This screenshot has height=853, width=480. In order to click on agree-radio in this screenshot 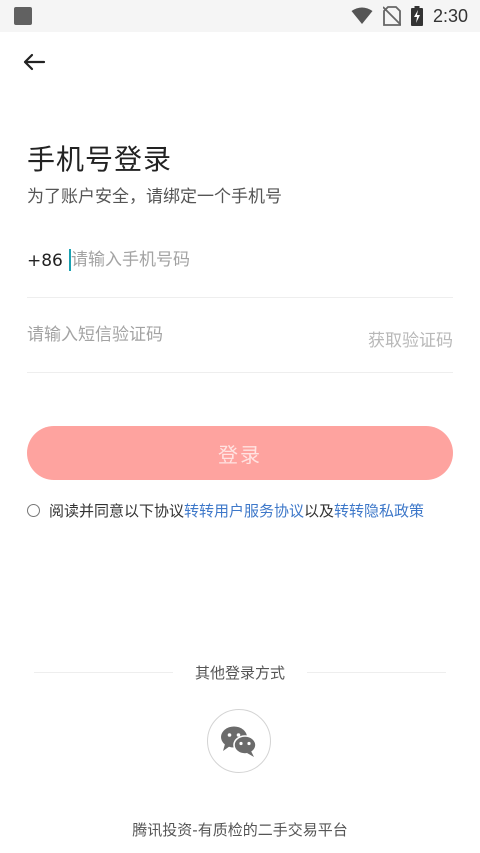, I will do `click(33, 510)`.